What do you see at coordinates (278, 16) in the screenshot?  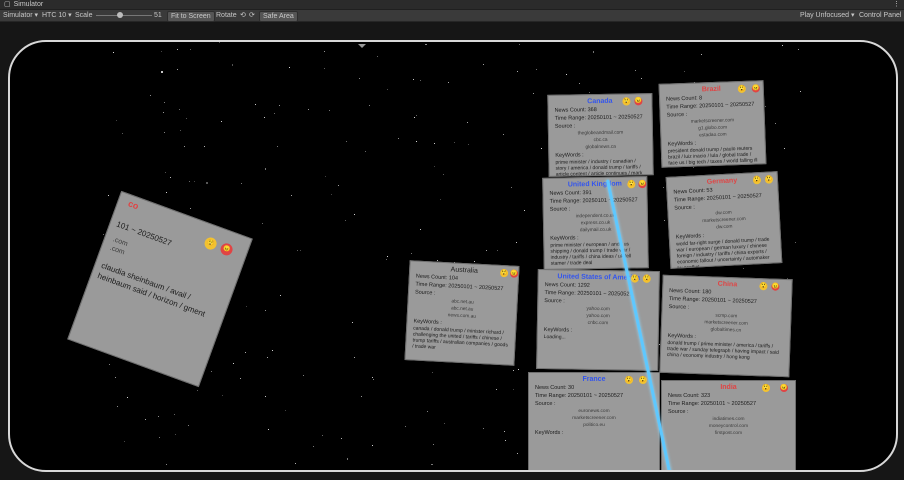 I see `safe-area-button: Safe Area` at bounding box center [278, 16].